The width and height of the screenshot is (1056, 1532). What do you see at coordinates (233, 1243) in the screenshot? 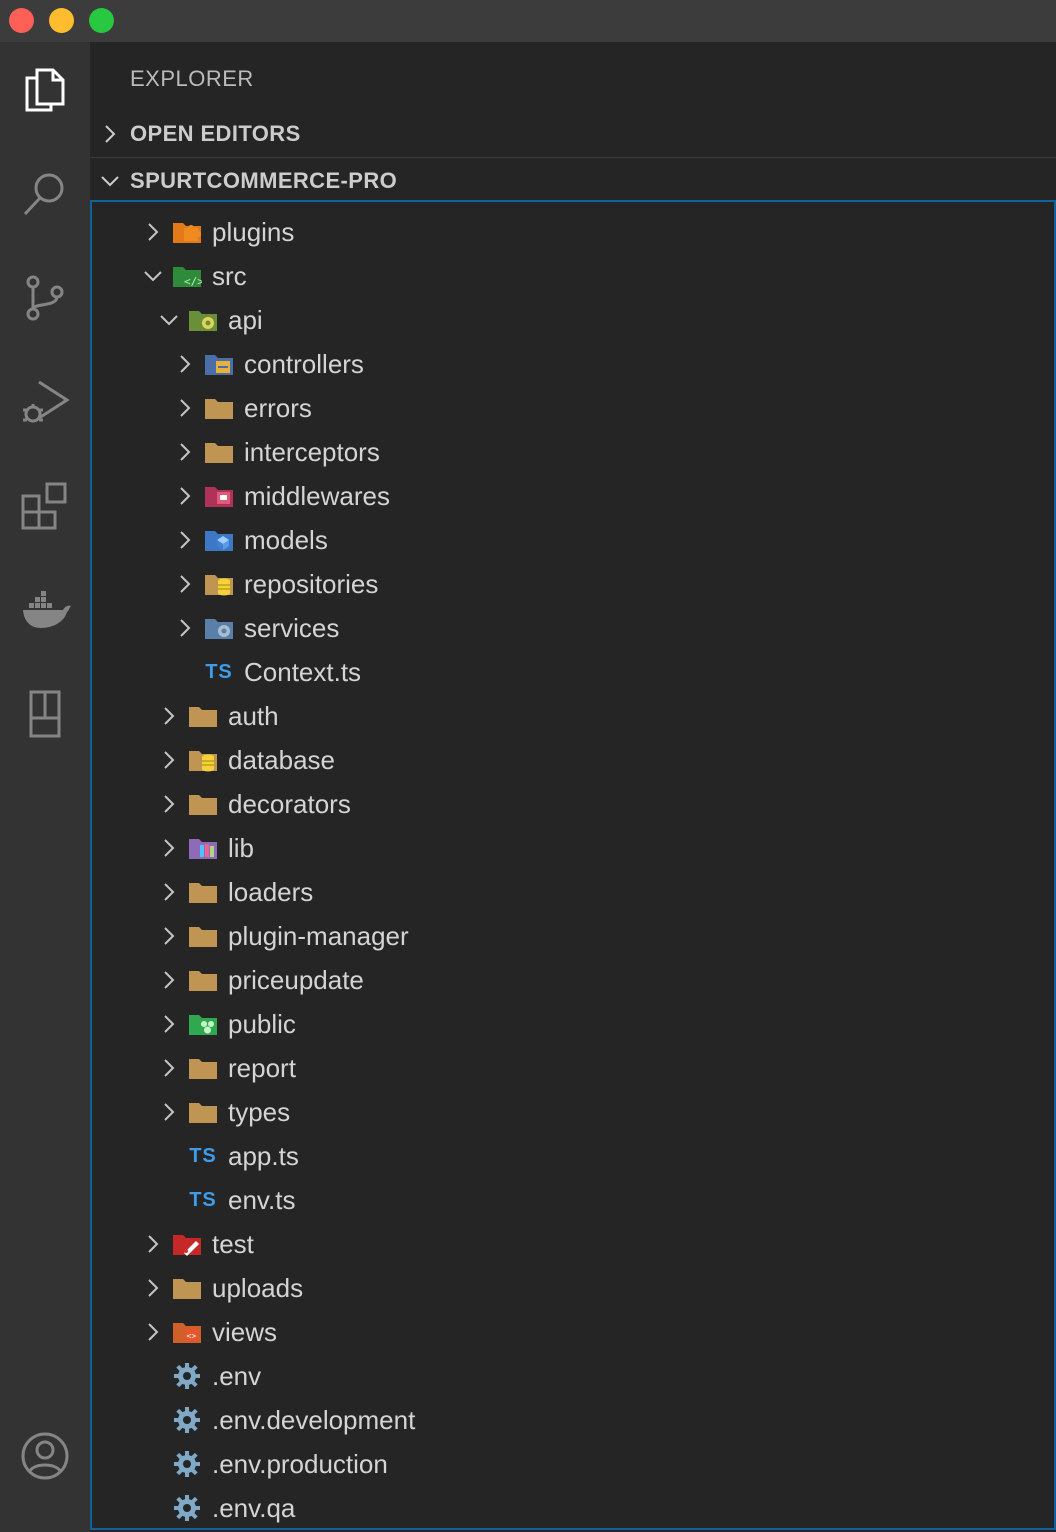
I see `tree-item-label: test` at bounding box center [233, 1243].